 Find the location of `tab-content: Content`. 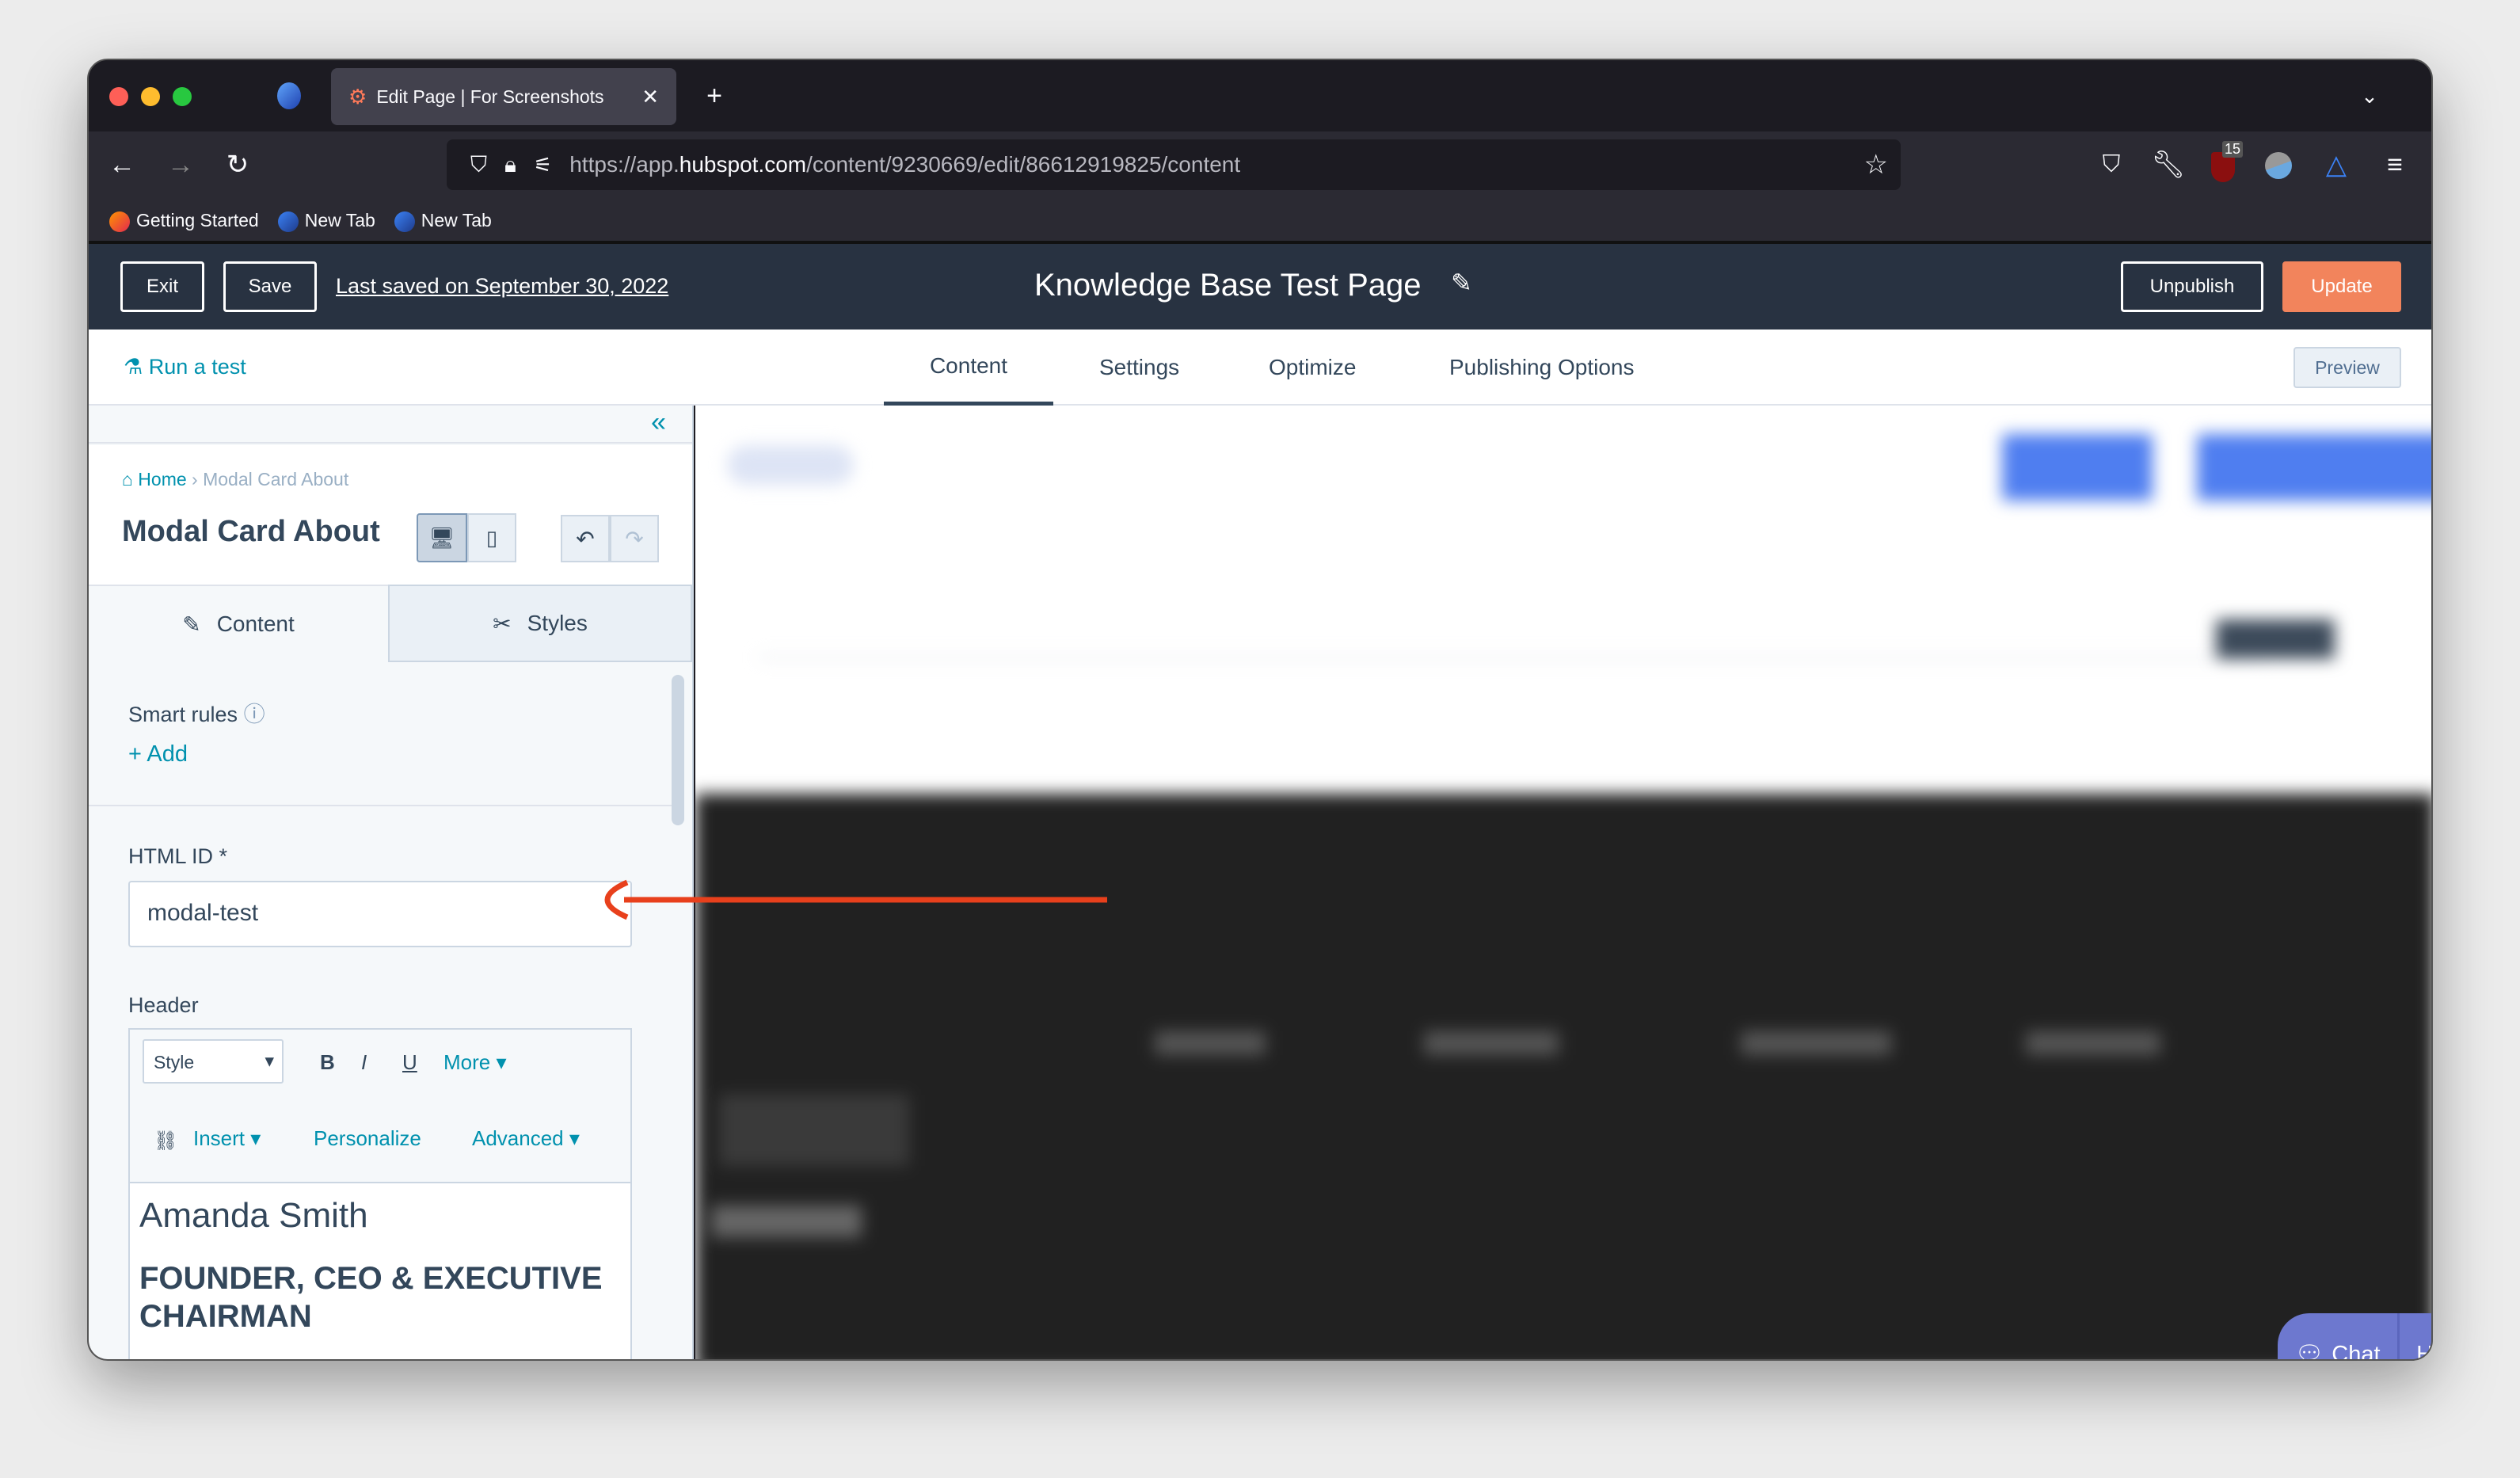

tab-content: Content is located at coordinates (968, 368).